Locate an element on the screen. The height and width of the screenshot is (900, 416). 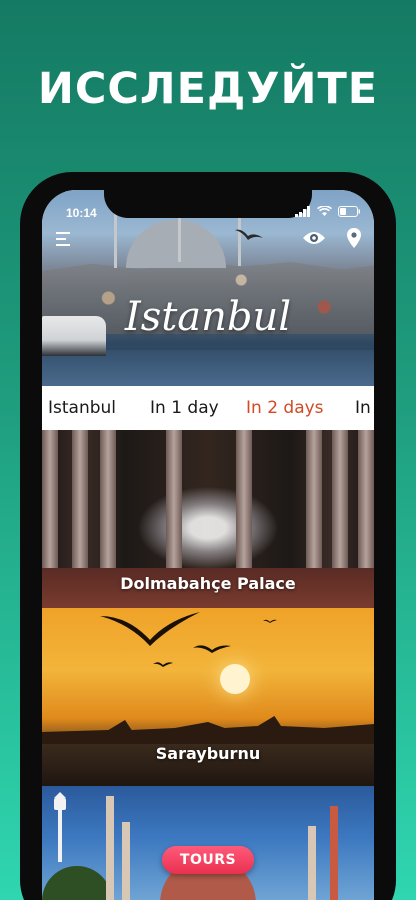
sunset-sun is located at coordinates (235, 679).